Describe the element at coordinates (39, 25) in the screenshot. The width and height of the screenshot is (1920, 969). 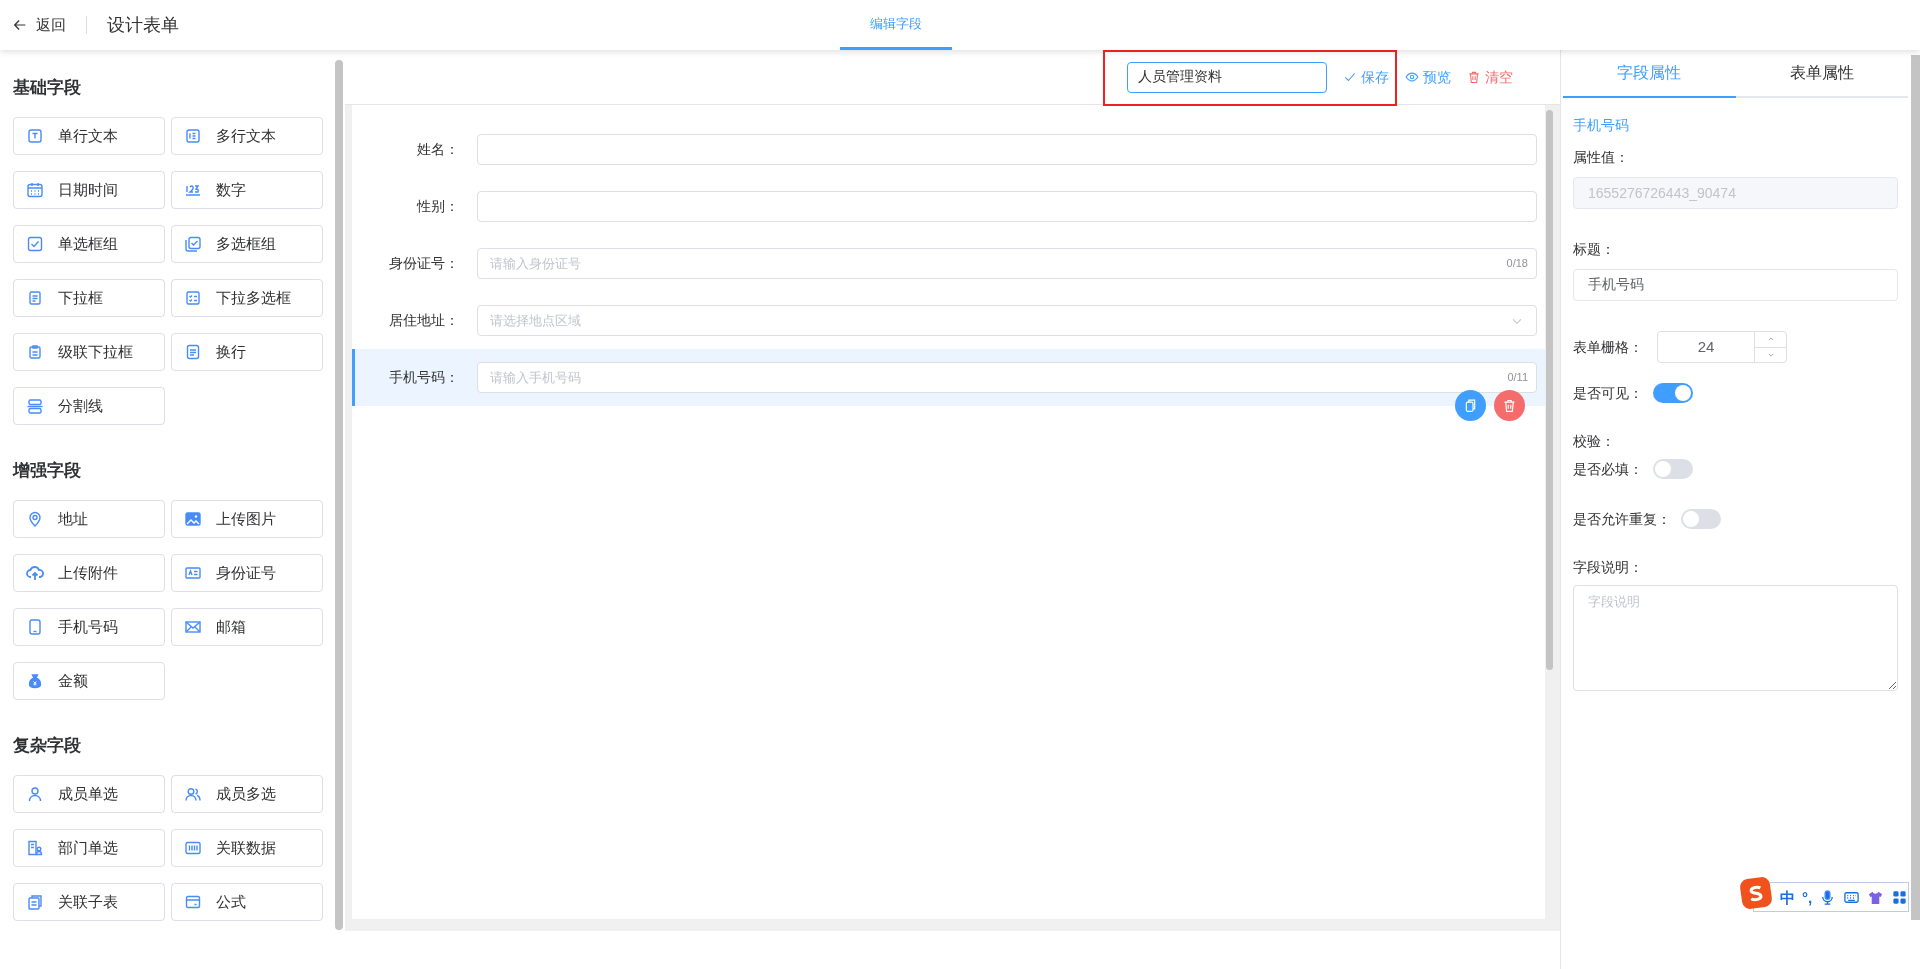
I see `back-link: 返回` at that location.